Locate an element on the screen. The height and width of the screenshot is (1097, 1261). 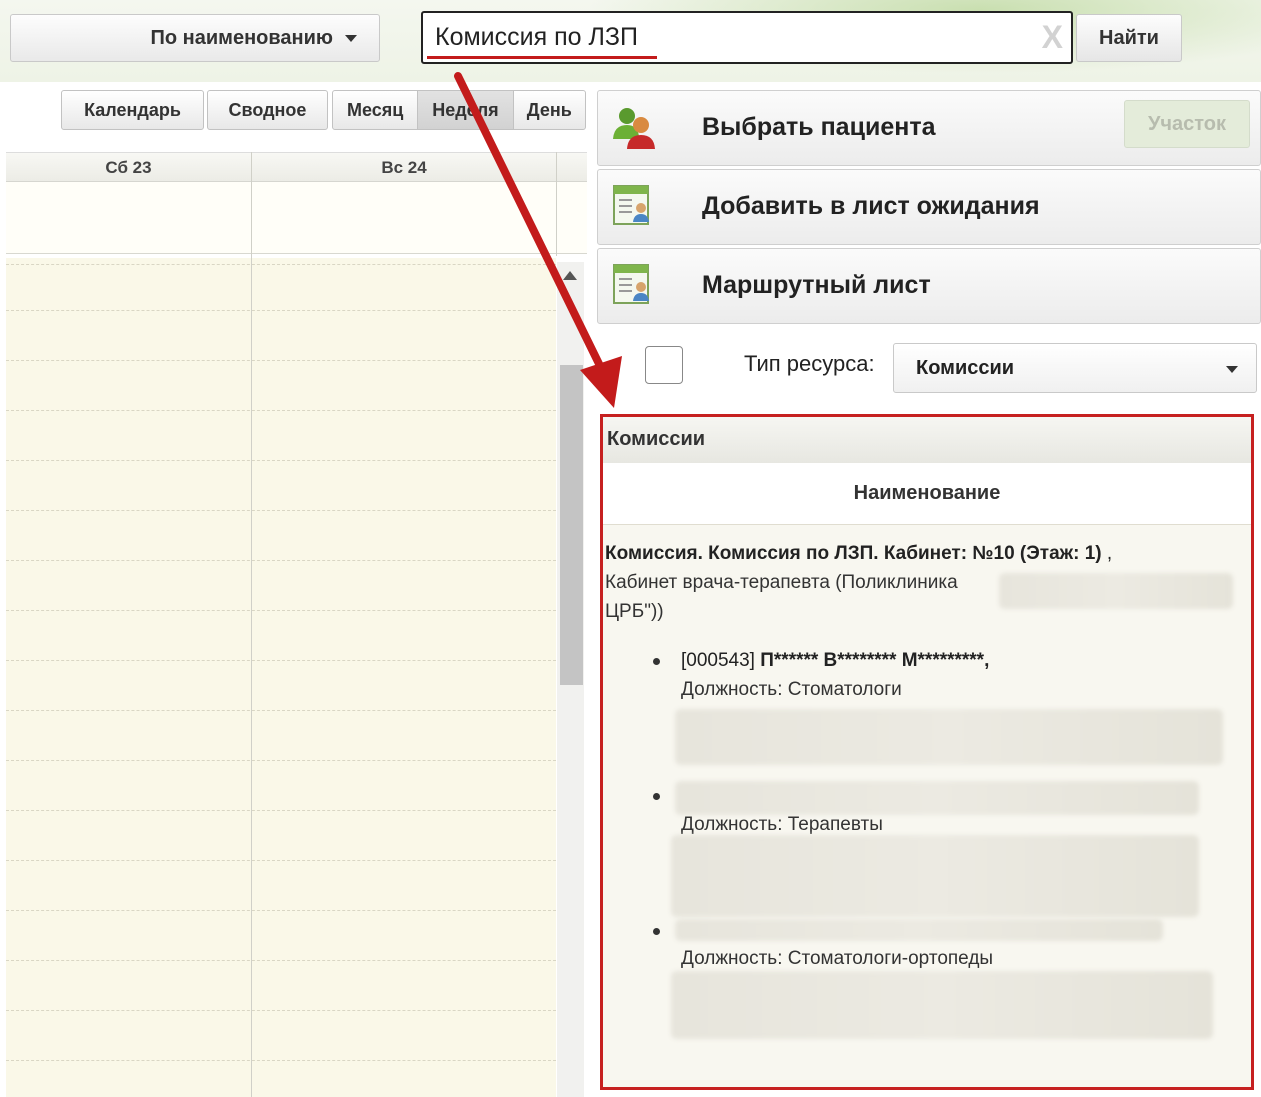
route-sheet-icon is located at coordinates (631, 284).